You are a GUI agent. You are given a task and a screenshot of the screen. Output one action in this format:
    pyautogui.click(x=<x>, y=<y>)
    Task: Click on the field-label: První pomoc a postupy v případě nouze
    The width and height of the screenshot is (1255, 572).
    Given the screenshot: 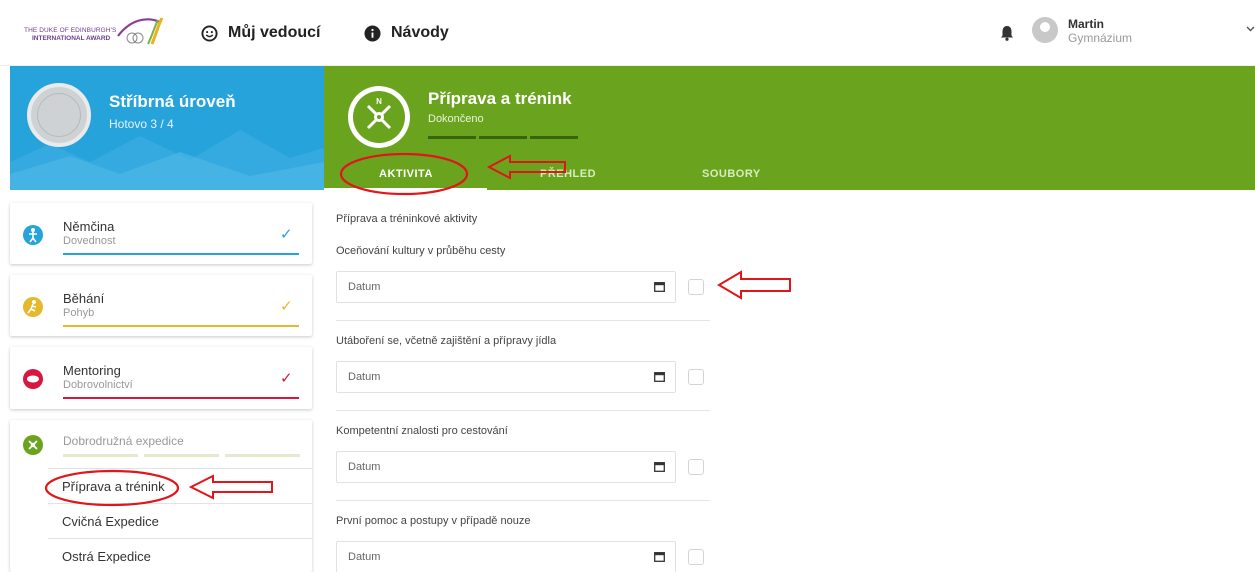 What is the action you would take?
    pyautogui.click(x=433, y=521)
    